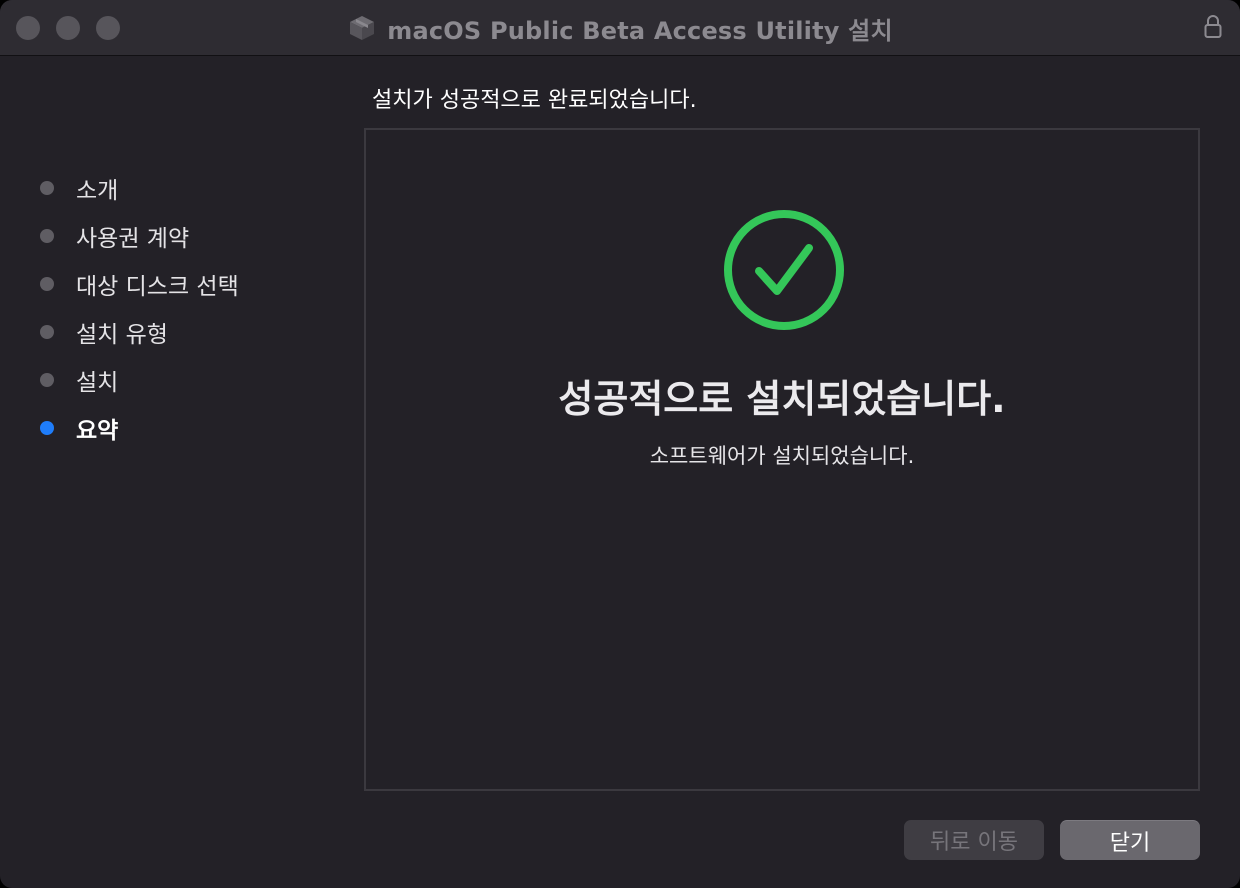 This screenshot has width=1240, height=888. What do you see at coordinates (974, 840) in the screenshot?
I see `go-back-button: 뒤로 이동` at bounding box center [974, 840].